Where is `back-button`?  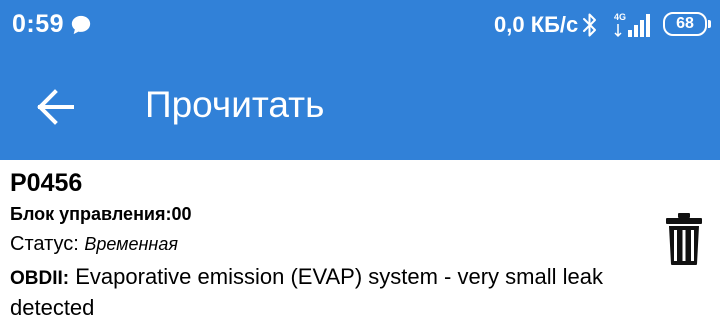
back-button is located at coordinates (55, 107).